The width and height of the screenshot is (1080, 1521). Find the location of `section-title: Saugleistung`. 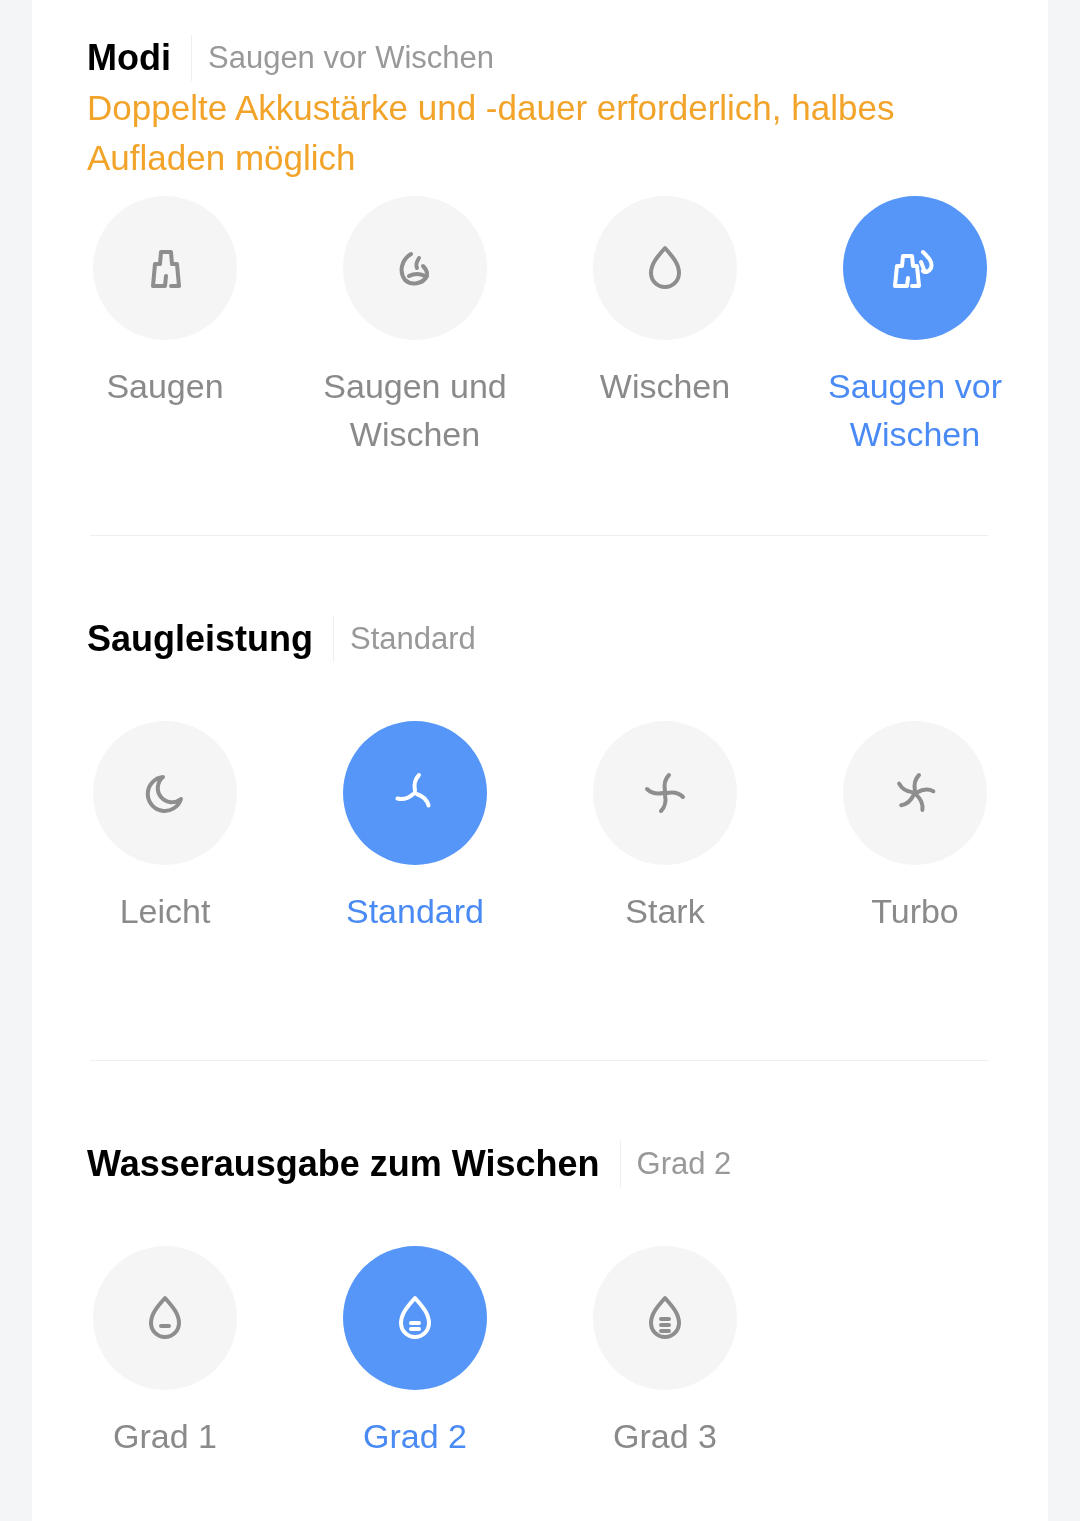

section-title: Saugleistung is located at coordinates (200, 639).